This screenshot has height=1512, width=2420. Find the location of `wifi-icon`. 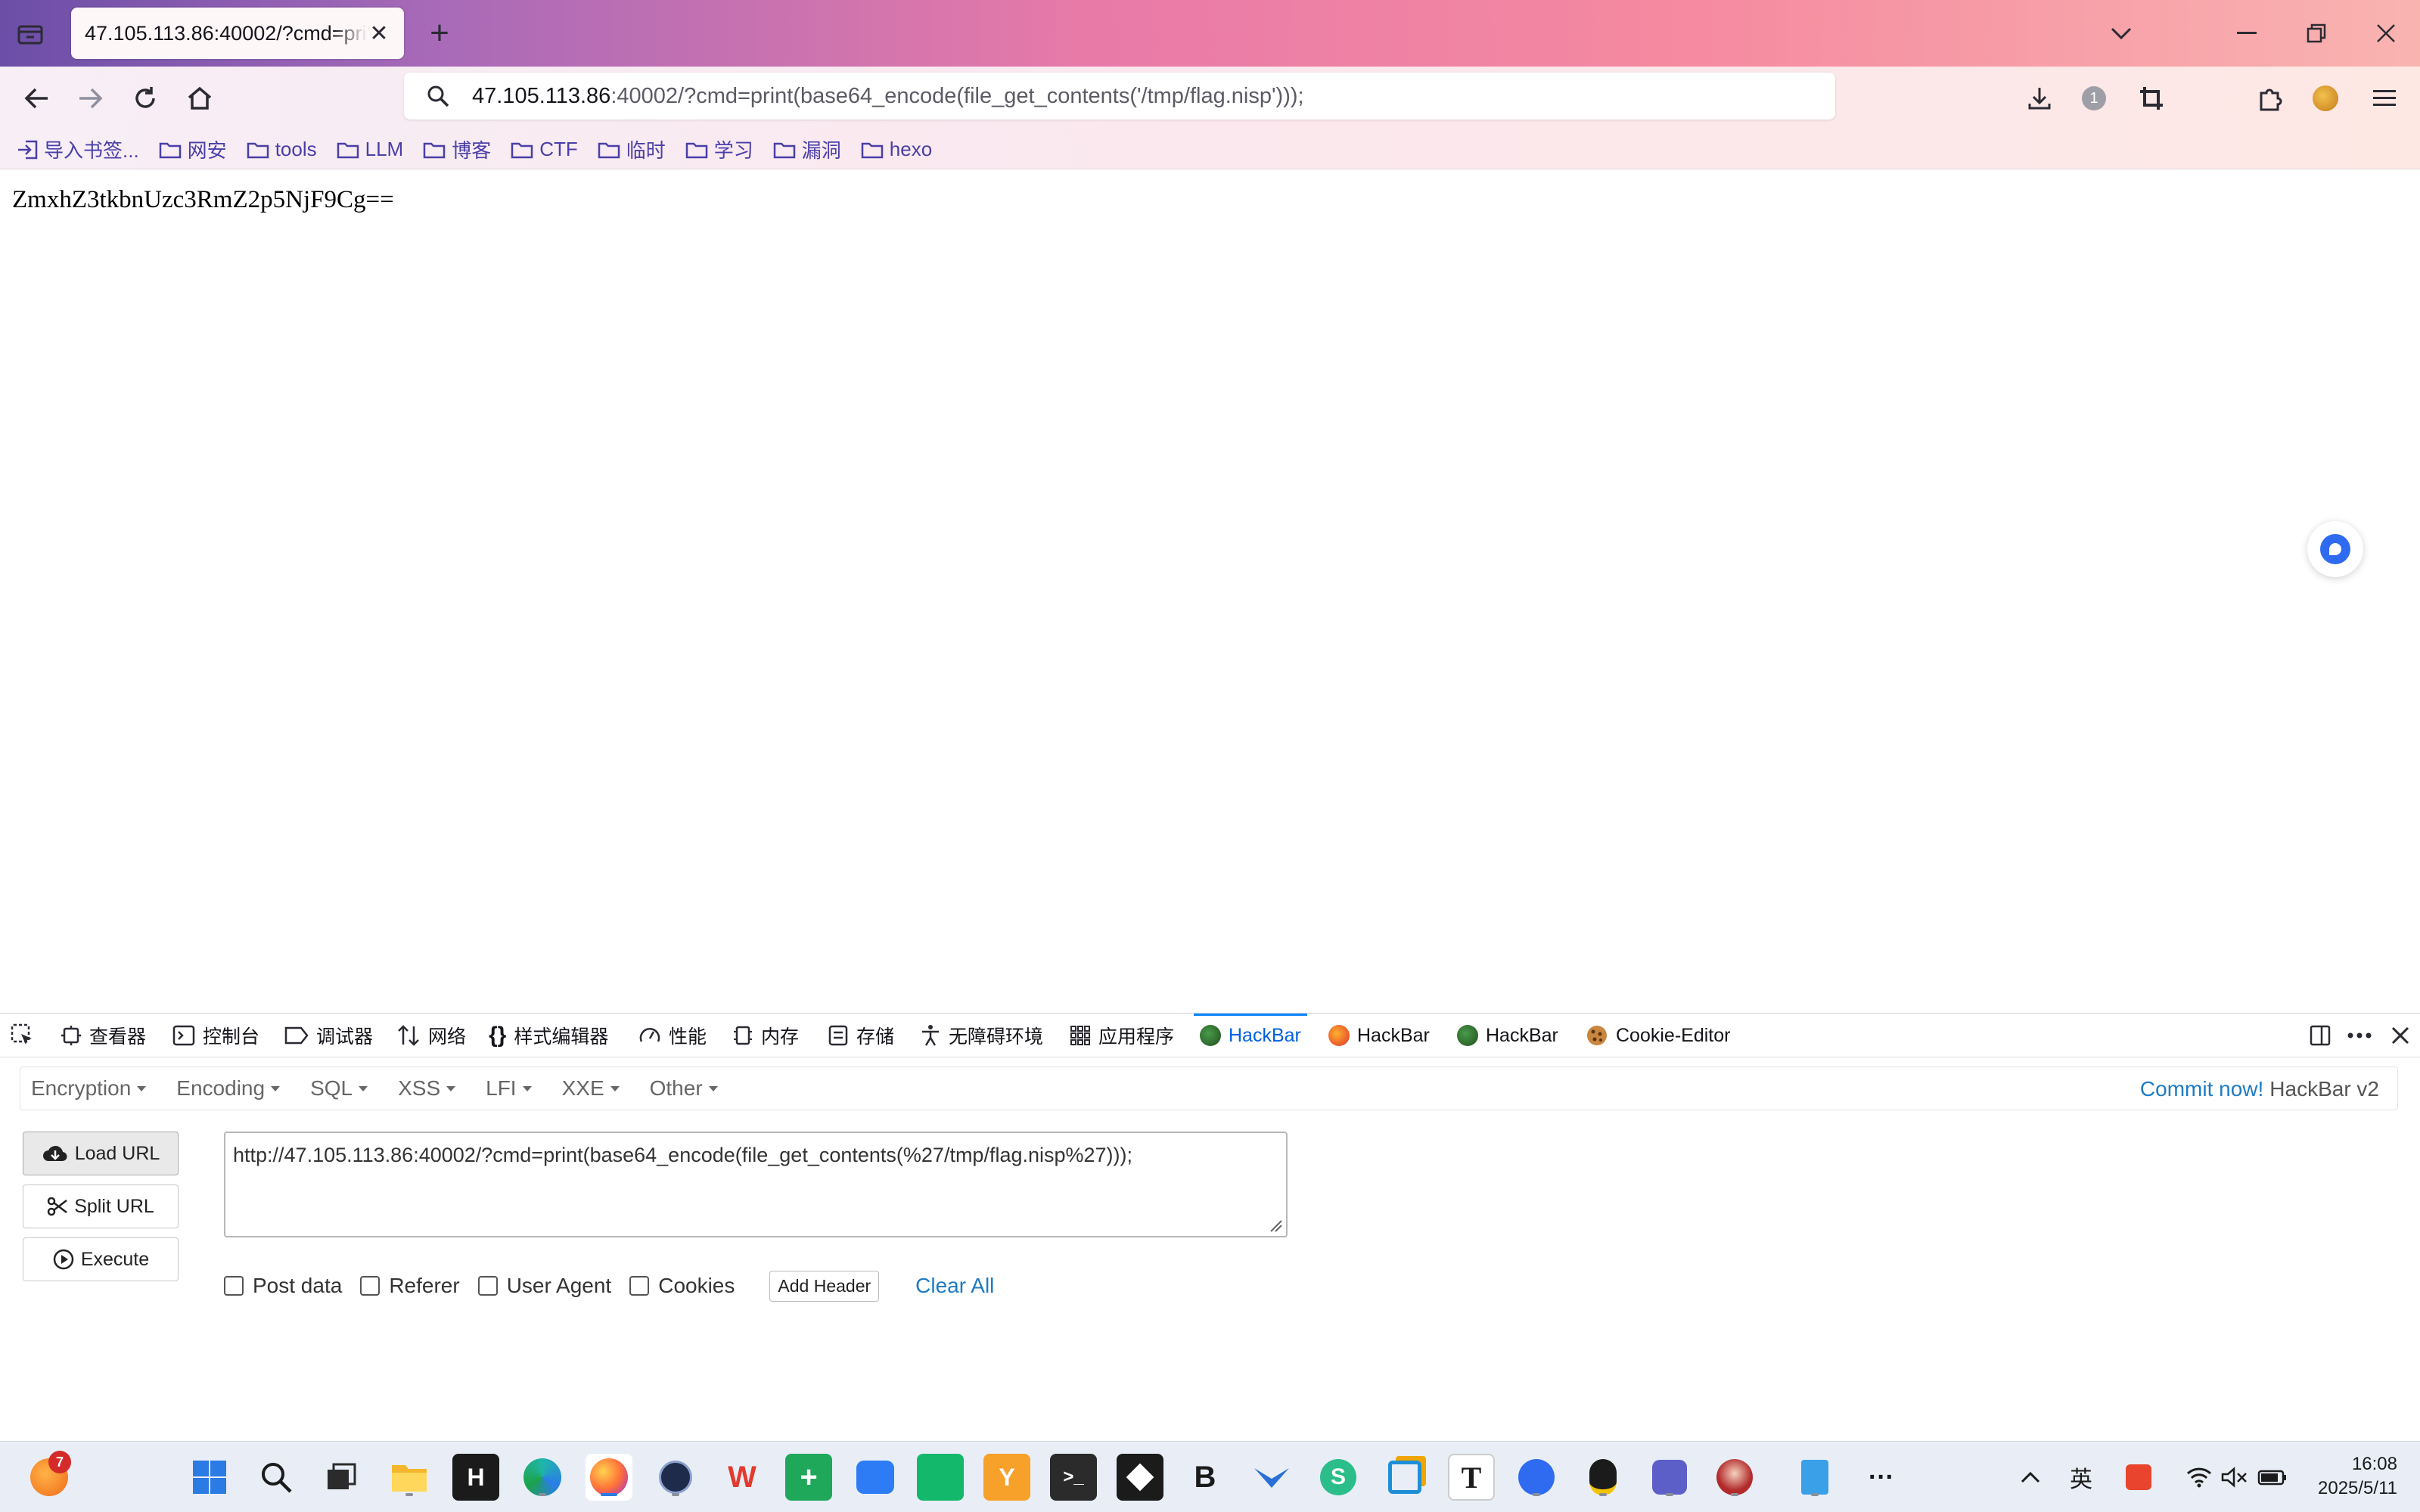

wifi-icon is located at coordinates (2199, 1477).